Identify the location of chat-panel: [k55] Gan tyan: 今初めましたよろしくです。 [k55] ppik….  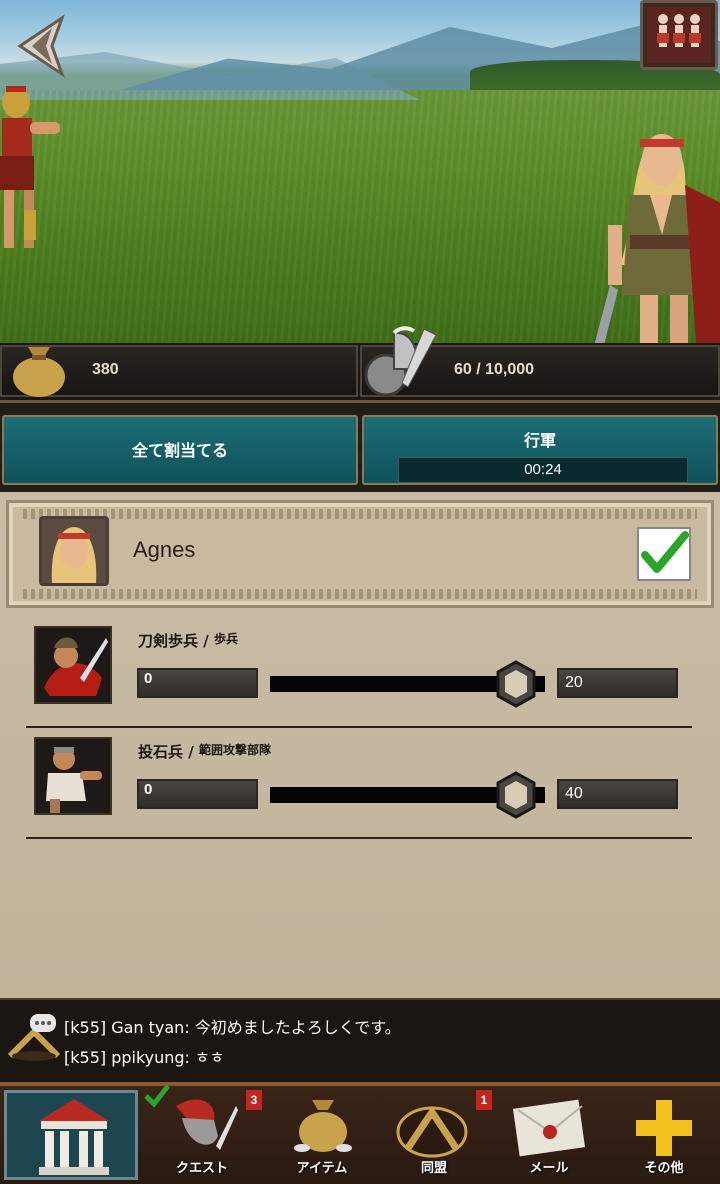
(360, 1041).